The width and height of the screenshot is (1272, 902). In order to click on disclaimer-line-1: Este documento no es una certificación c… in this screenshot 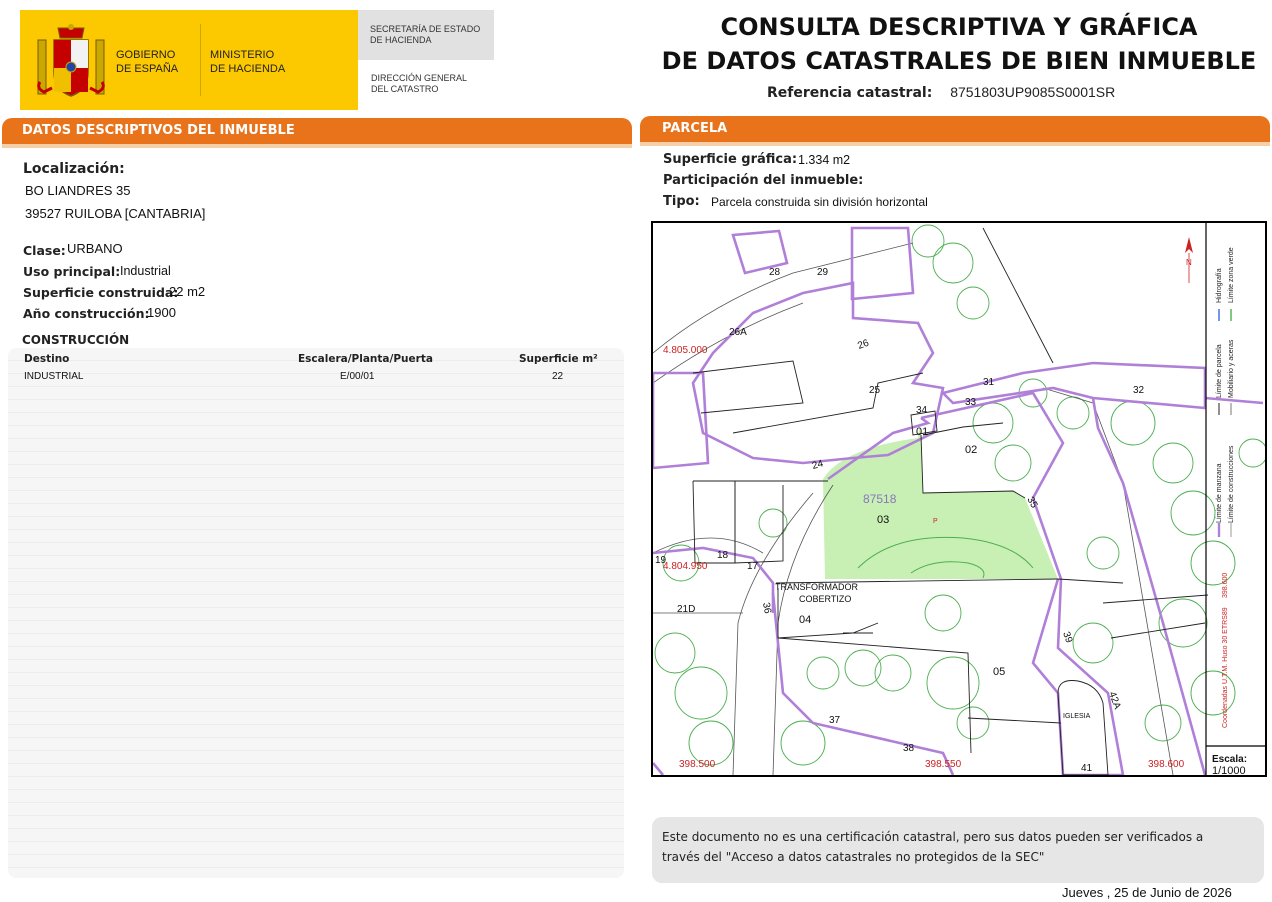, I will do `click(933, 837)`.